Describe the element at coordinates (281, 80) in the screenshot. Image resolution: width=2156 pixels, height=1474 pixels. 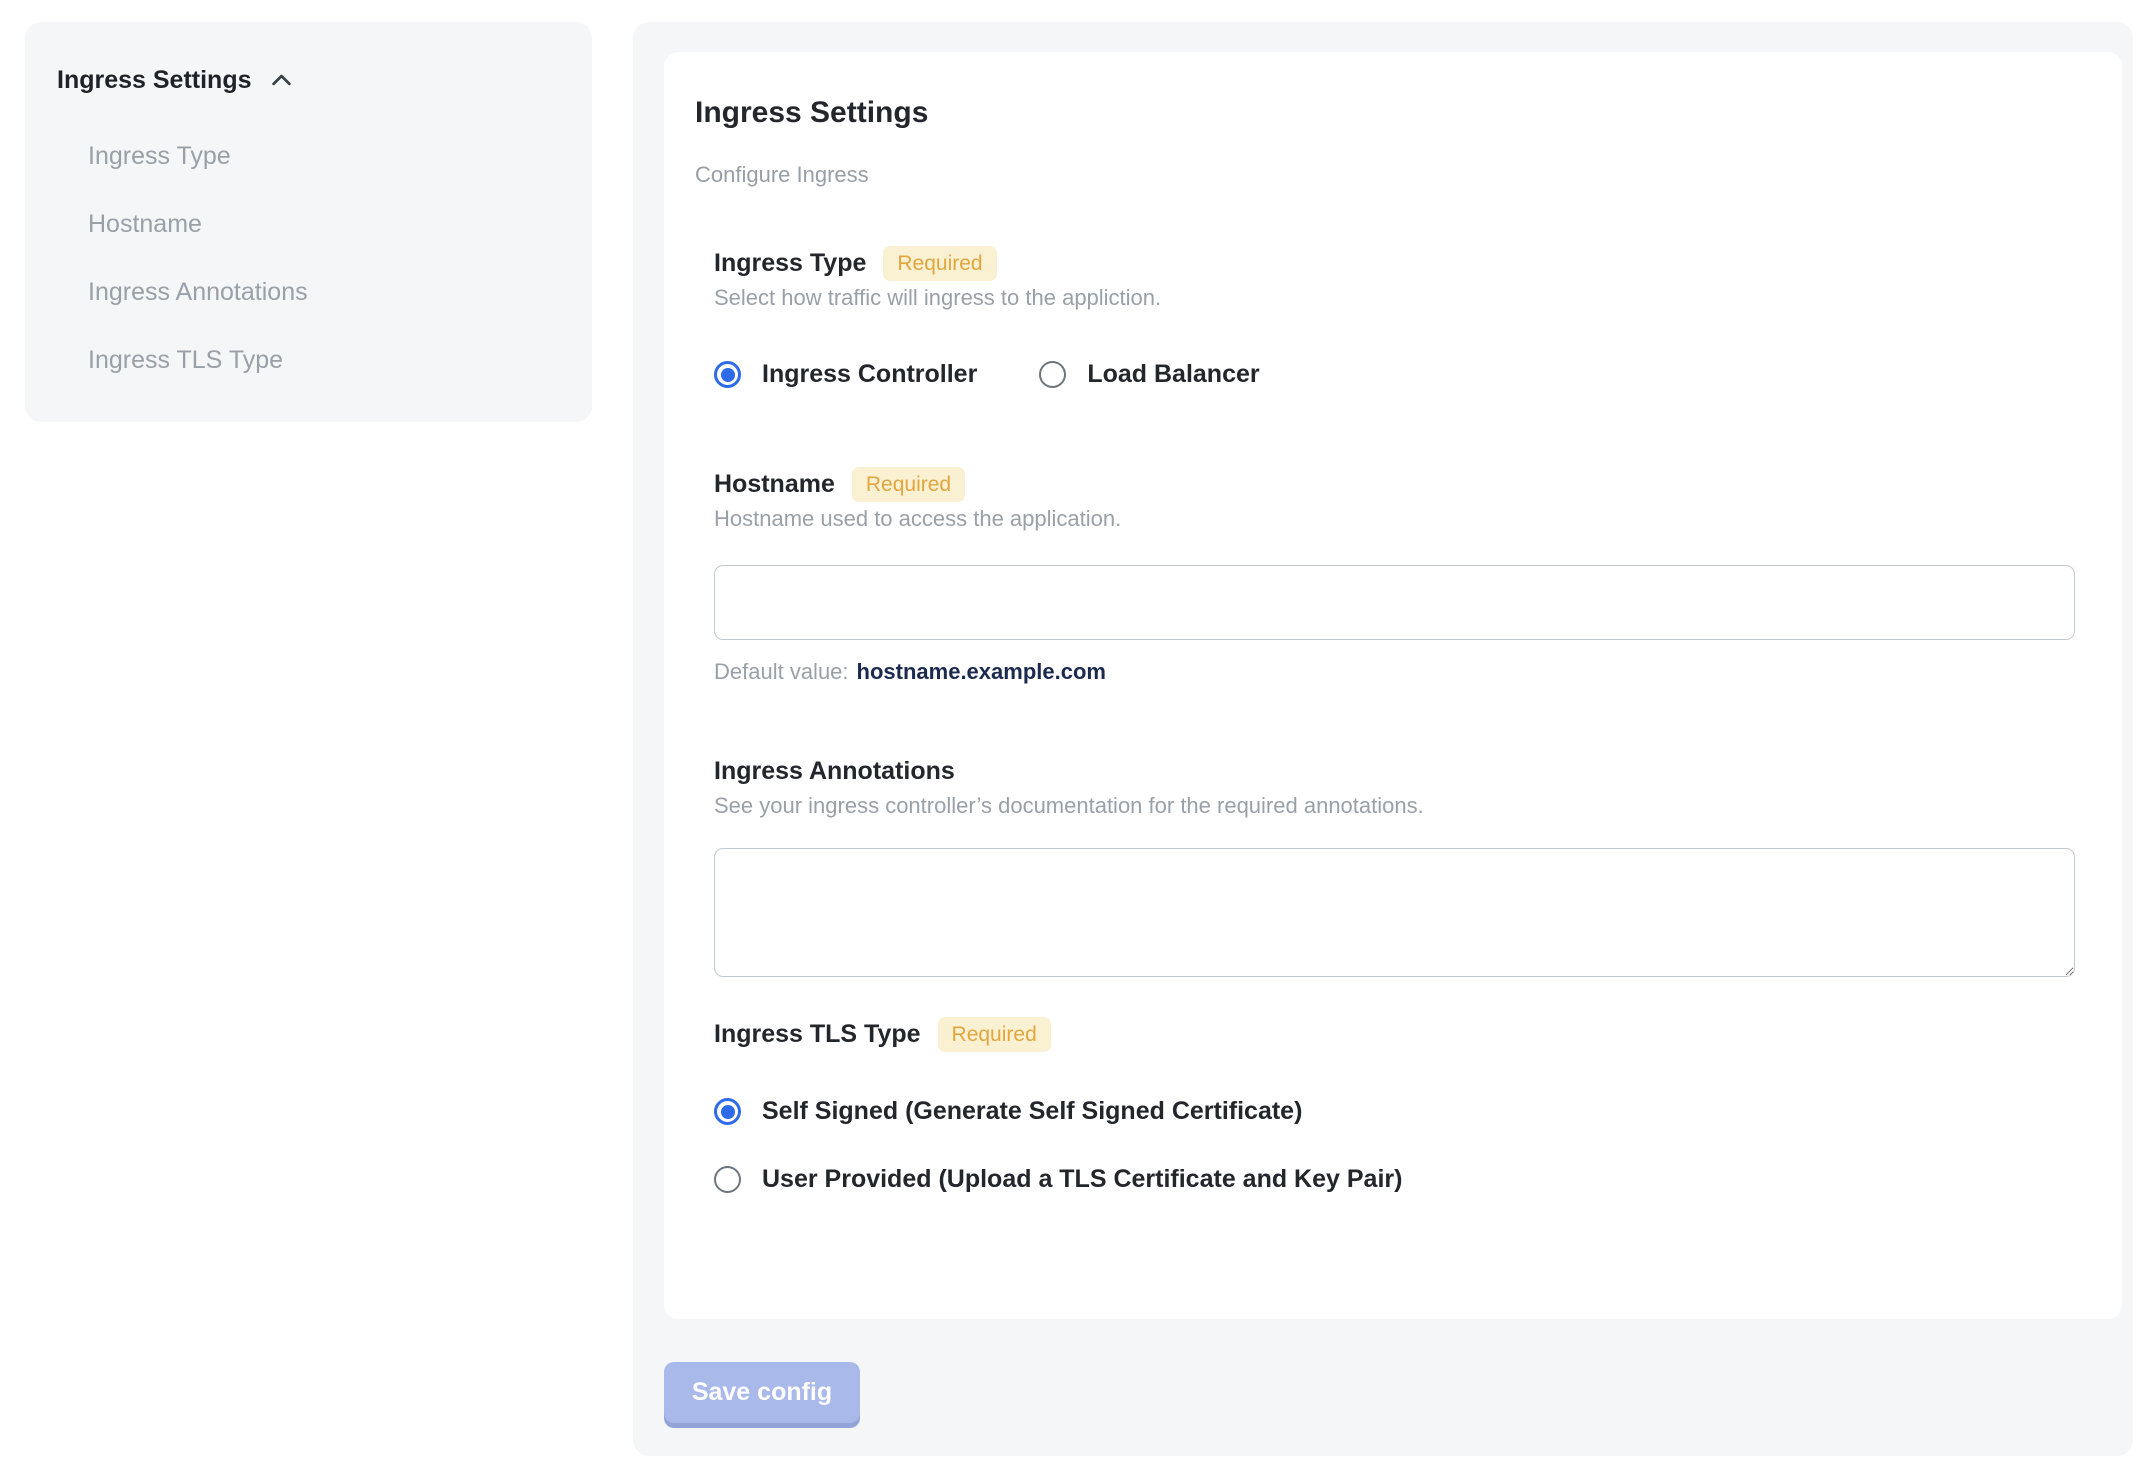
I see `chevron-up-icon` at that location.